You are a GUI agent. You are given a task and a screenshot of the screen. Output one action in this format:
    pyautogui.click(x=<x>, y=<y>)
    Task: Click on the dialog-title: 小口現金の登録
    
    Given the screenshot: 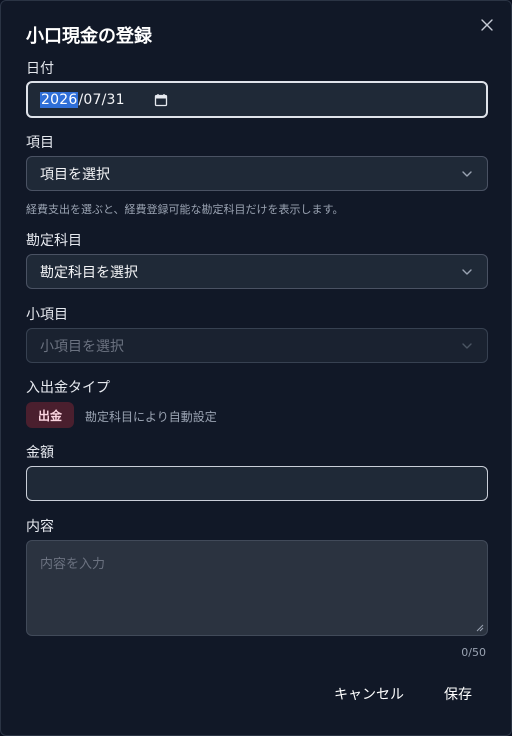 What is the action you would take?
    pyautogui.click(x=89, y=36)
    